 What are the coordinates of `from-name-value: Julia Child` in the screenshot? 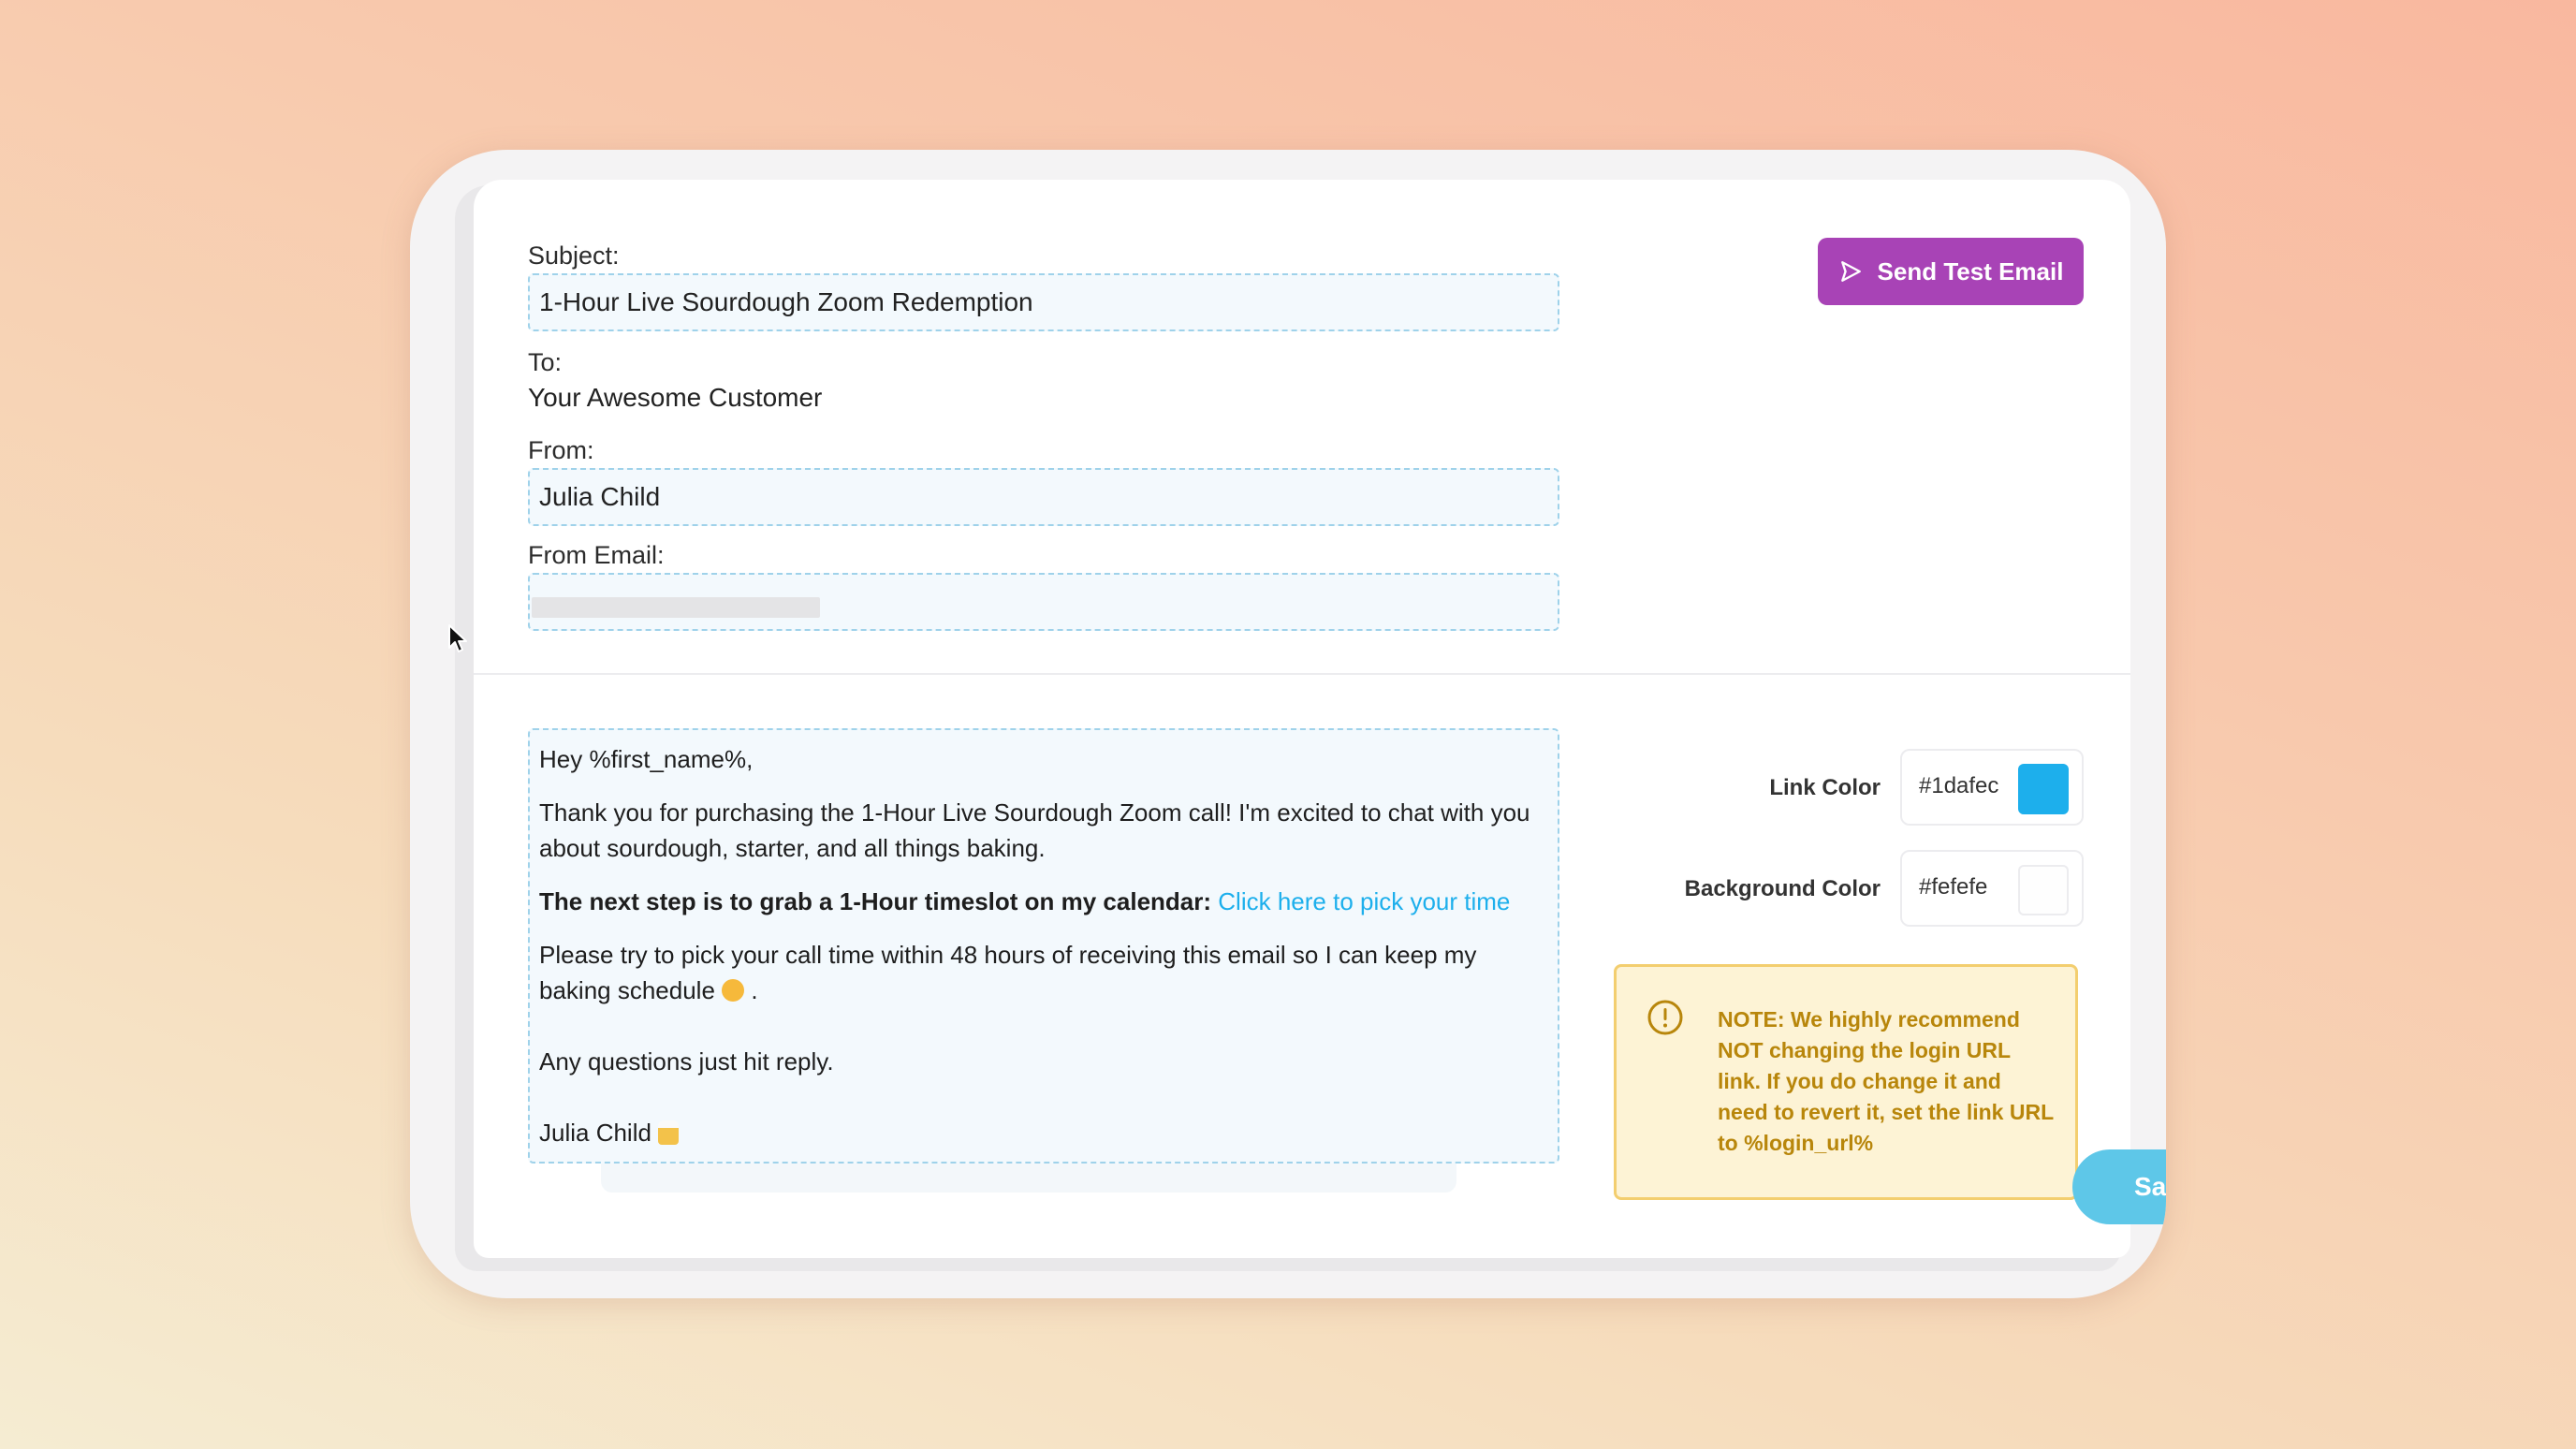 It's located at (600, 497).